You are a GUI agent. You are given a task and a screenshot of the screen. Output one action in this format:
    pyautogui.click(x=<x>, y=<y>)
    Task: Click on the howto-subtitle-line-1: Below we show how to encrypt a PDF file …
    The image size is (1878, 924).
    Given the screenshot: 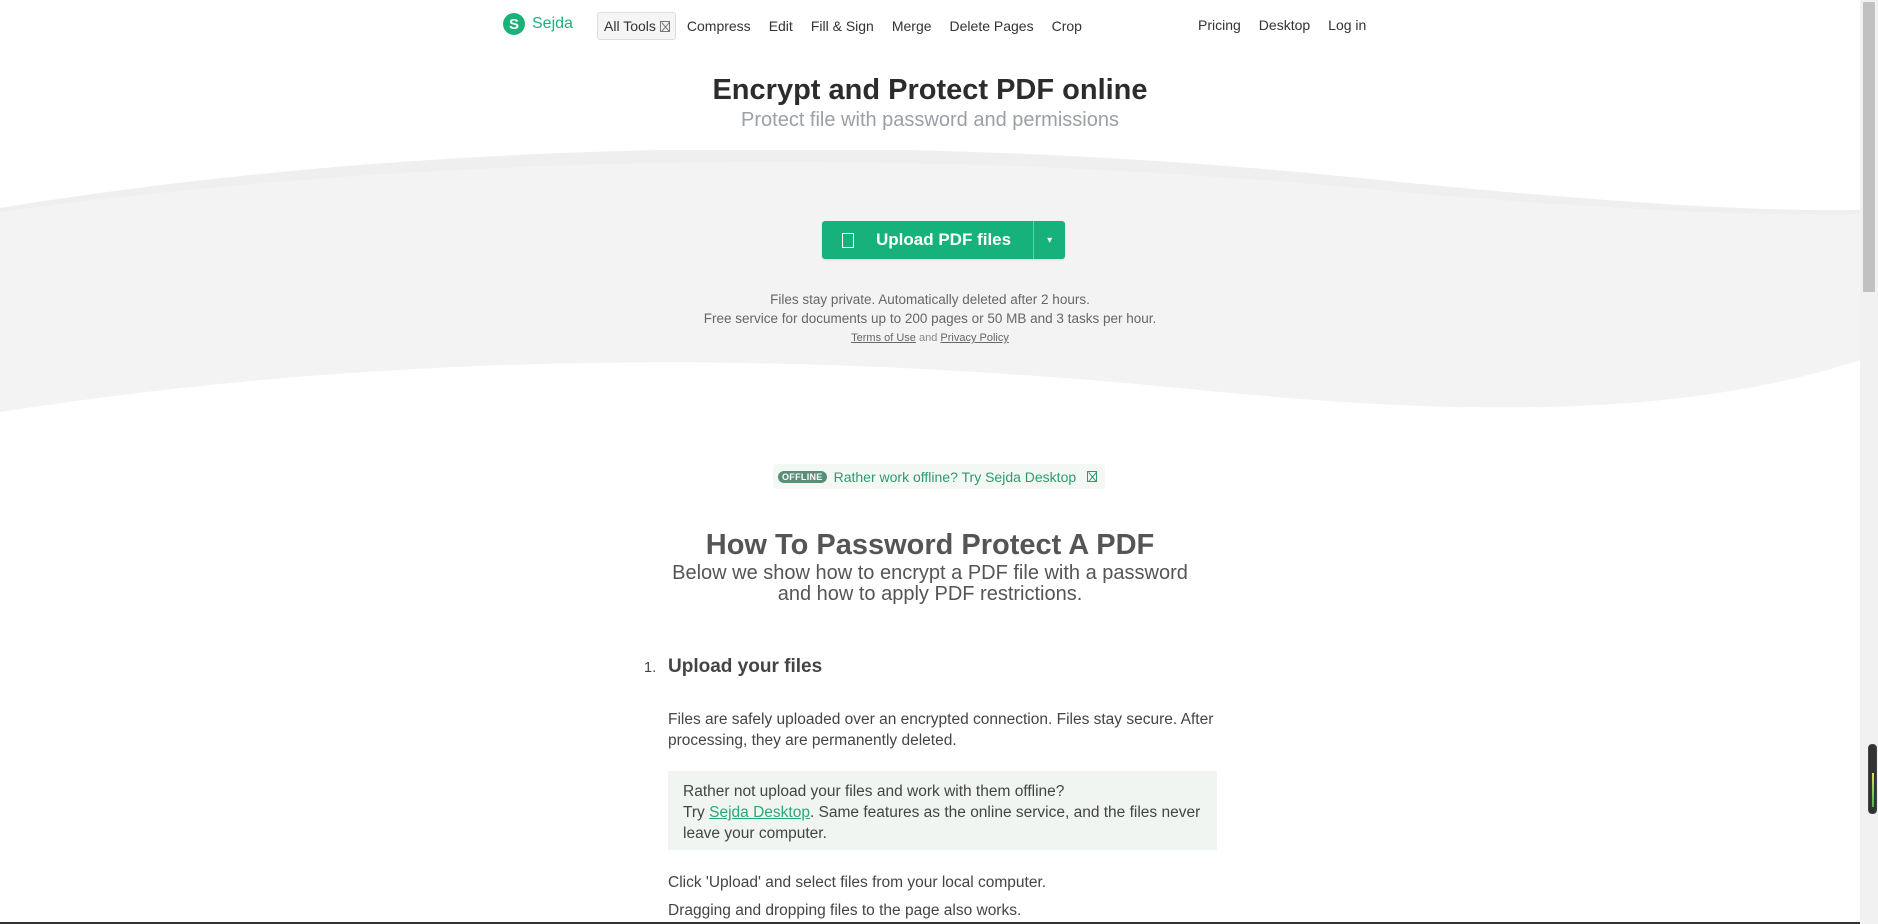 What is the action you would take?
    pyautogui.click(x=930, y=573)
    